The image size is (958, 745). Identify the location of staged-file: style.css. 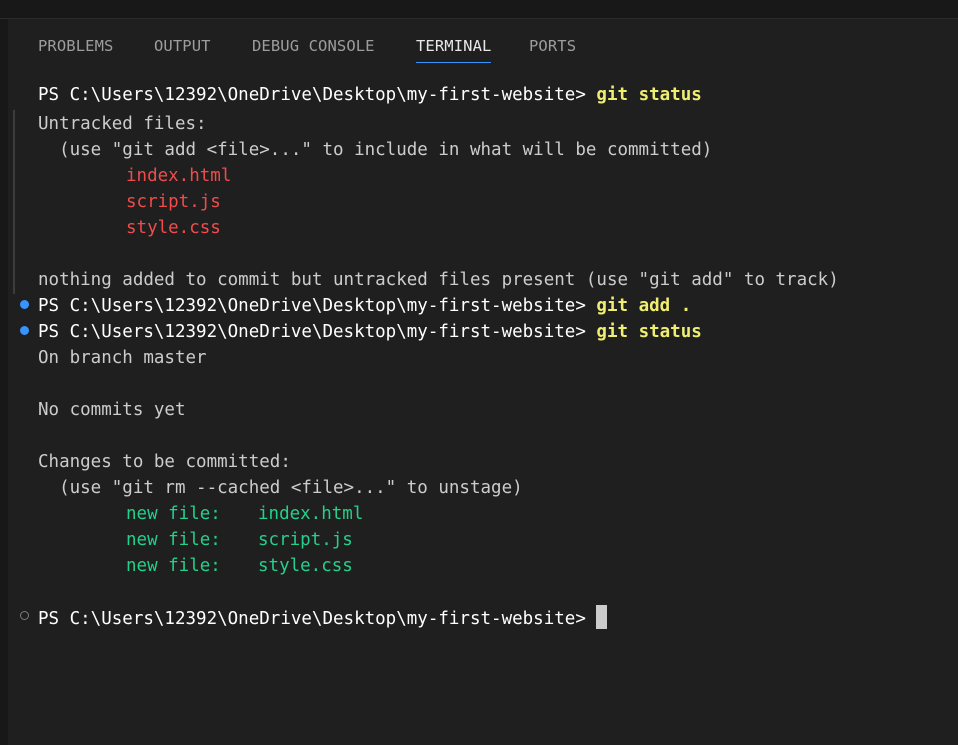
(305, 566).